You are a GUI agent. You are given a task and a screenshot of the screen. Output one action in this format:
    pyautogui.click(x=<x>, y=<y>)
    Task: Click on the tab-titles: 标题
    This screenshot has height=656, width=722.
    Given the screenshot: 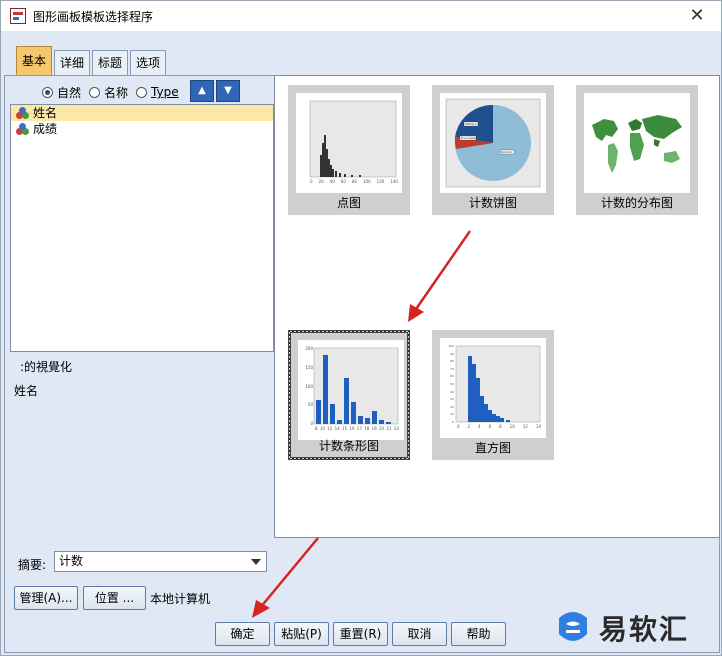 What is the action you would take?
    pyautogui.click(x=110, y=63)
    